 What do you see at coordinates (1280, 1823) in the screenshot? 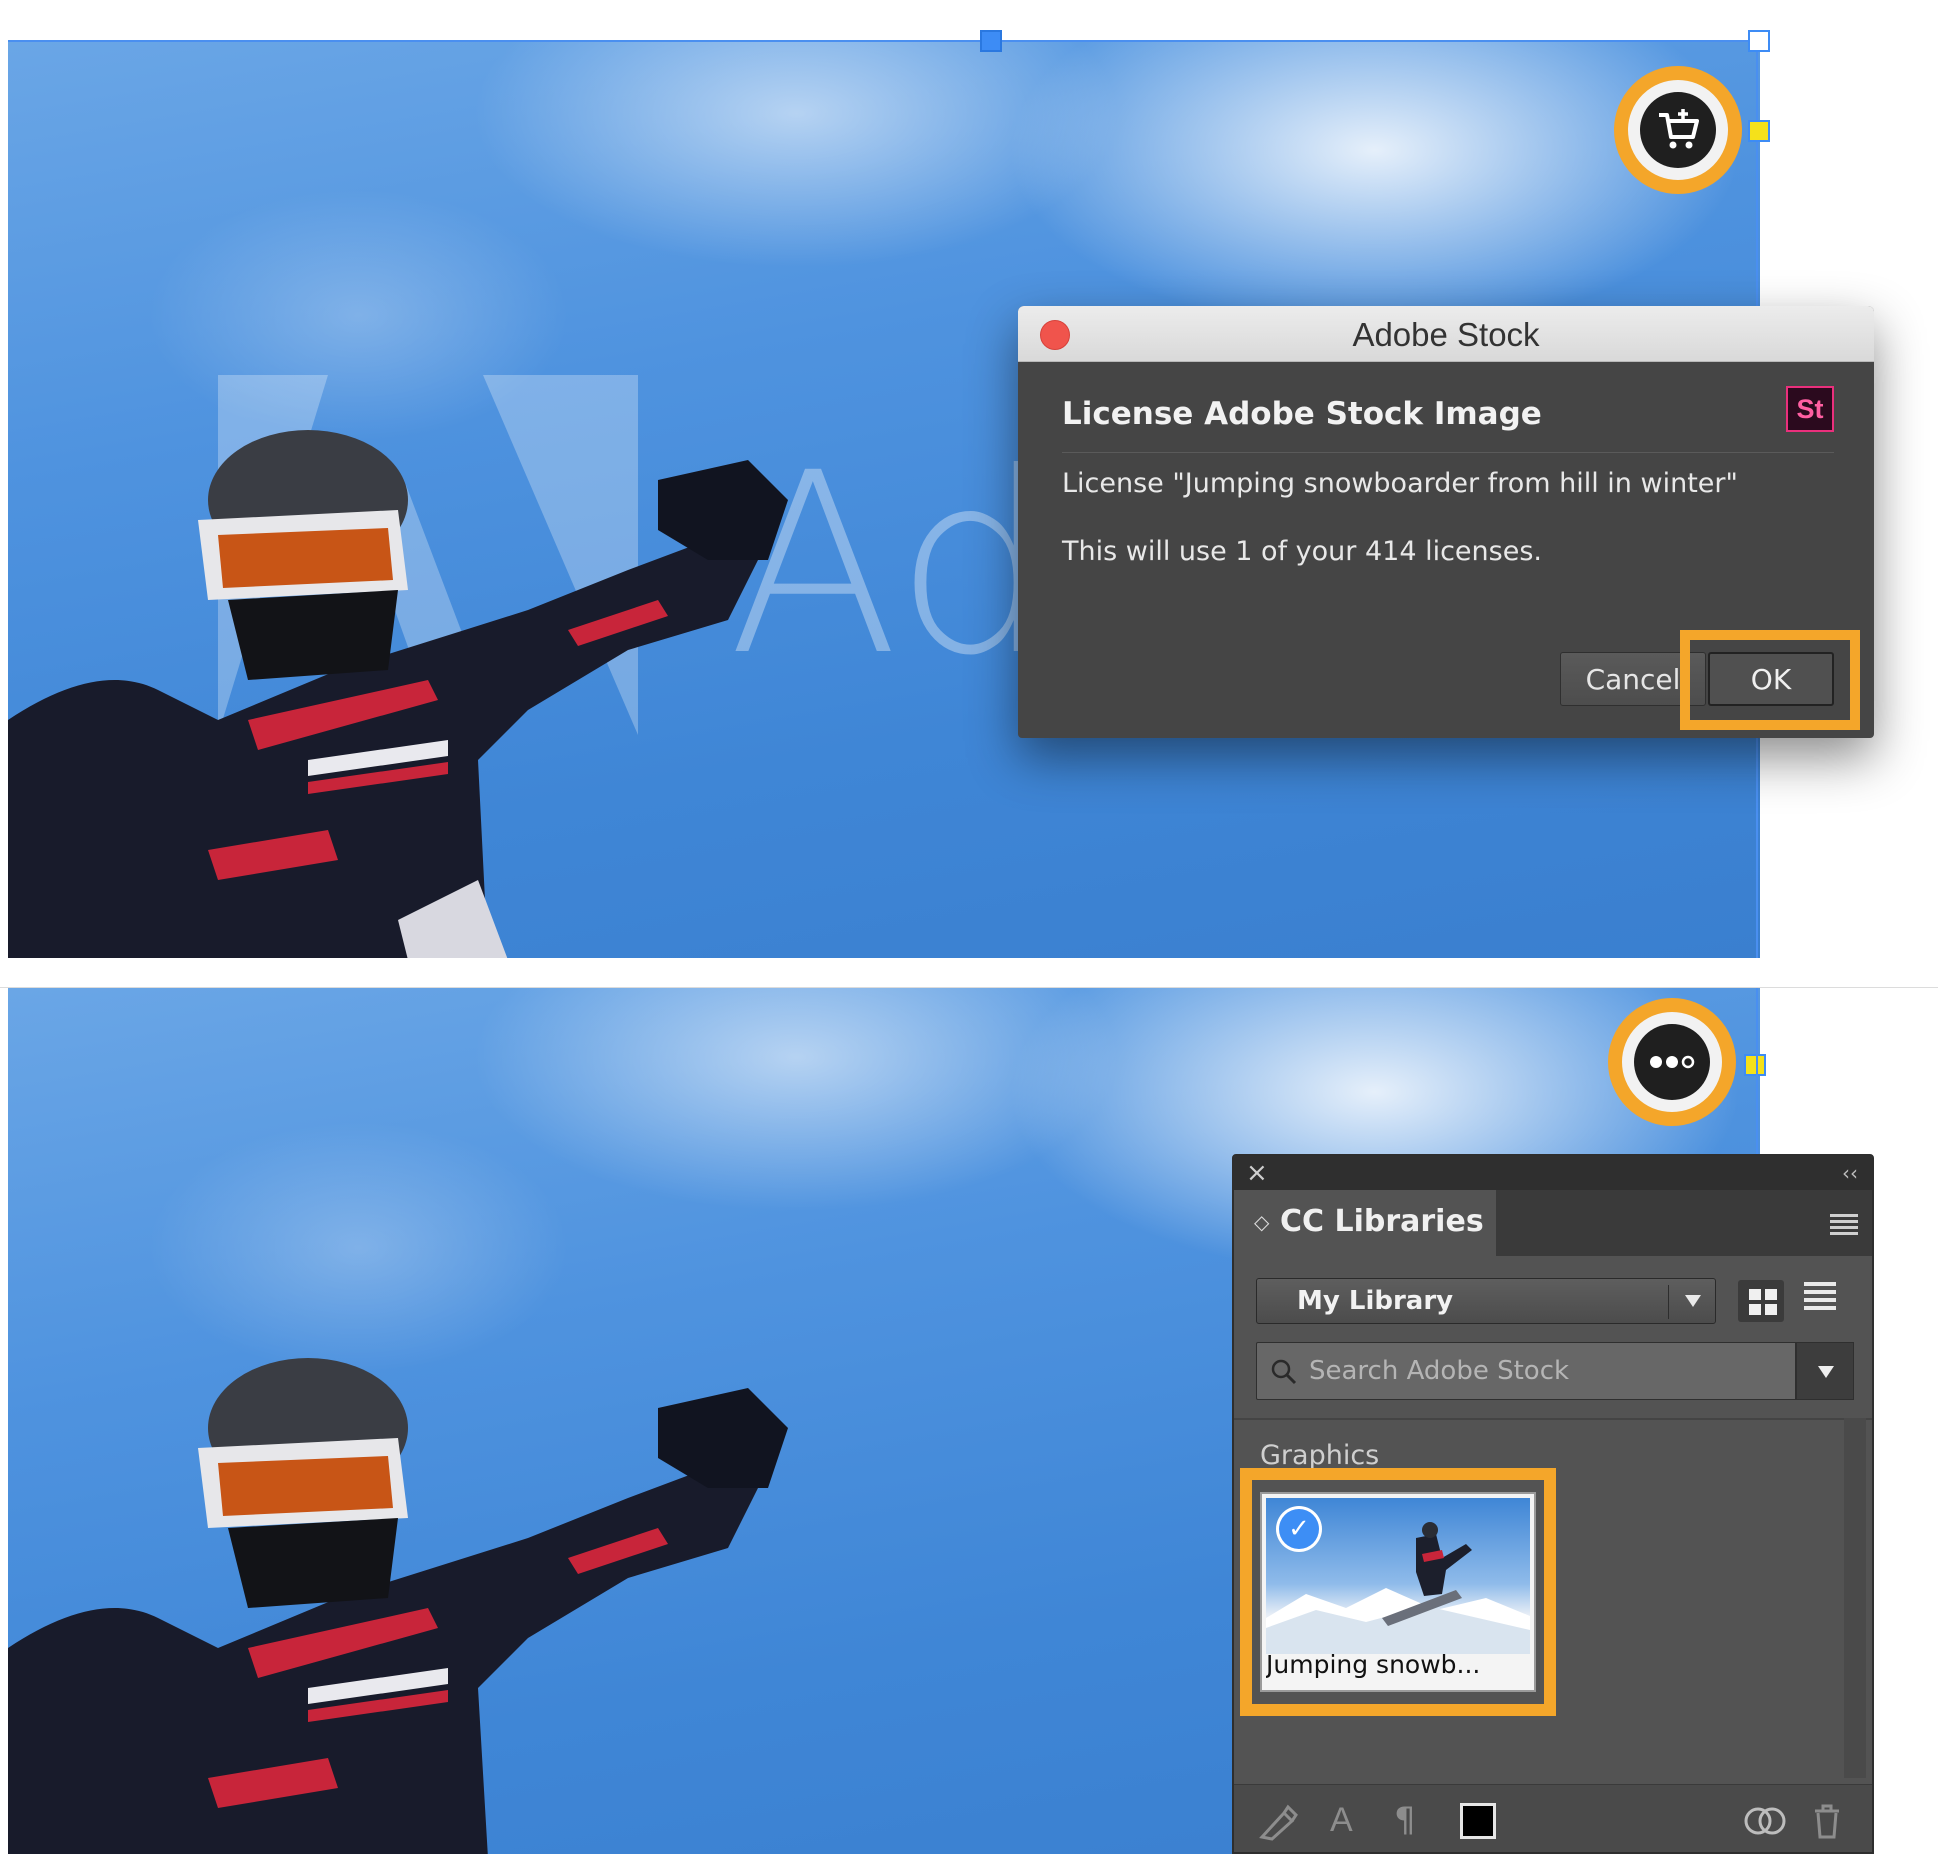
I see `brush-icon` at bounding box center [1280, 1823].